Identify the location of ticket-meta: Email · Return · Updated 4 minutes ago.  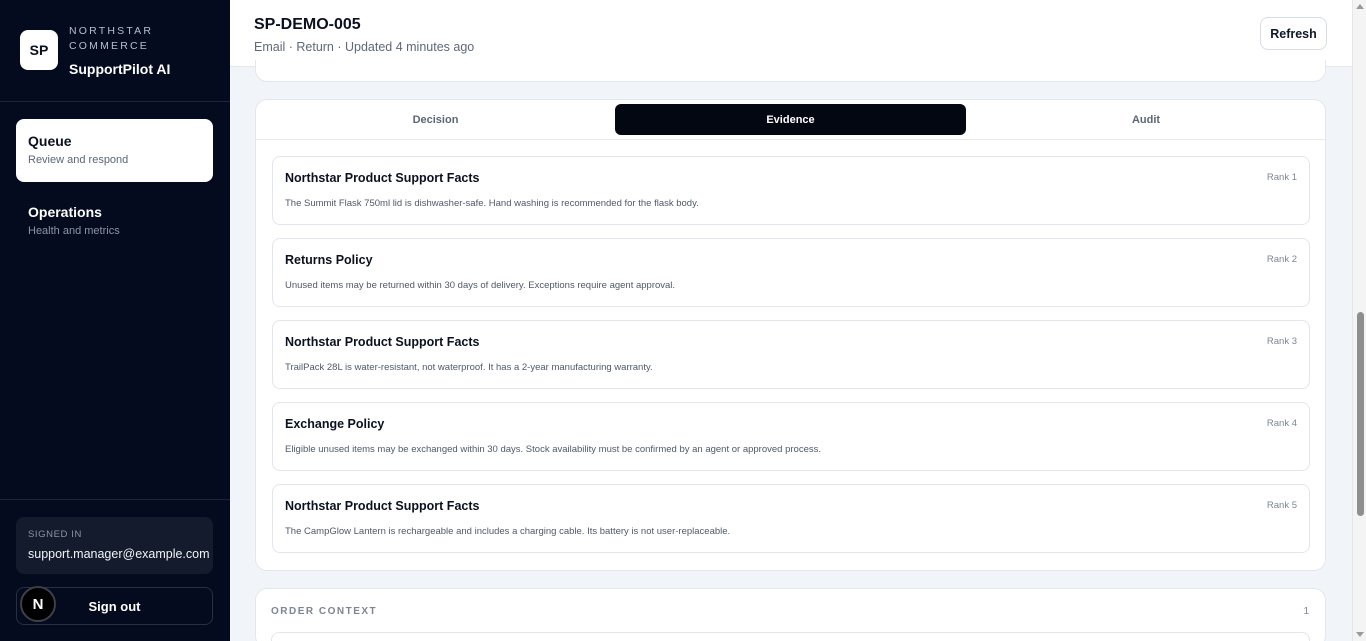
(364, 47).